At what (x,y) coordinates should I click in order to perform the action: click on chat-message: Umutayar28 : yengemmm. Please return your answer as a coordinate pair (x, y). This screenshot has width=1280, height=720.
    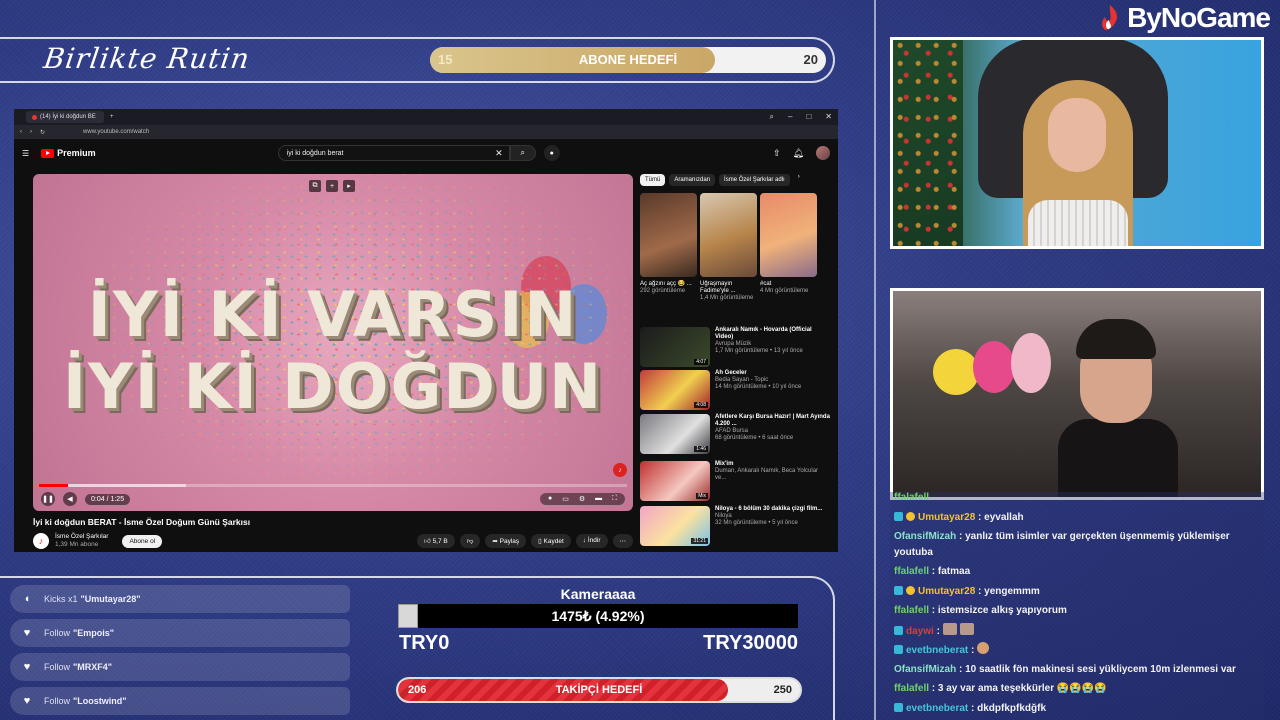
    Looking at the image, I should click on (1077, 592).